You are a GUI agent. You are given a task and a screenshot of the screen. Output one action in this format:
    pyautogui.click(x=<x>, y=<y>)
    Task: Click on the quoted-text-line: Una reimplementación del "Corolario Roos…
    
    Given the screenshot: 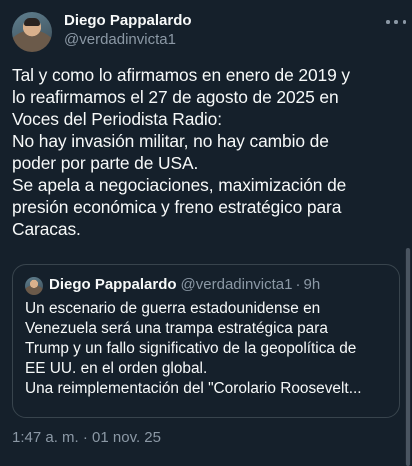 What is the action you would take?
    pyautogui.click(x=193, y=388)
    